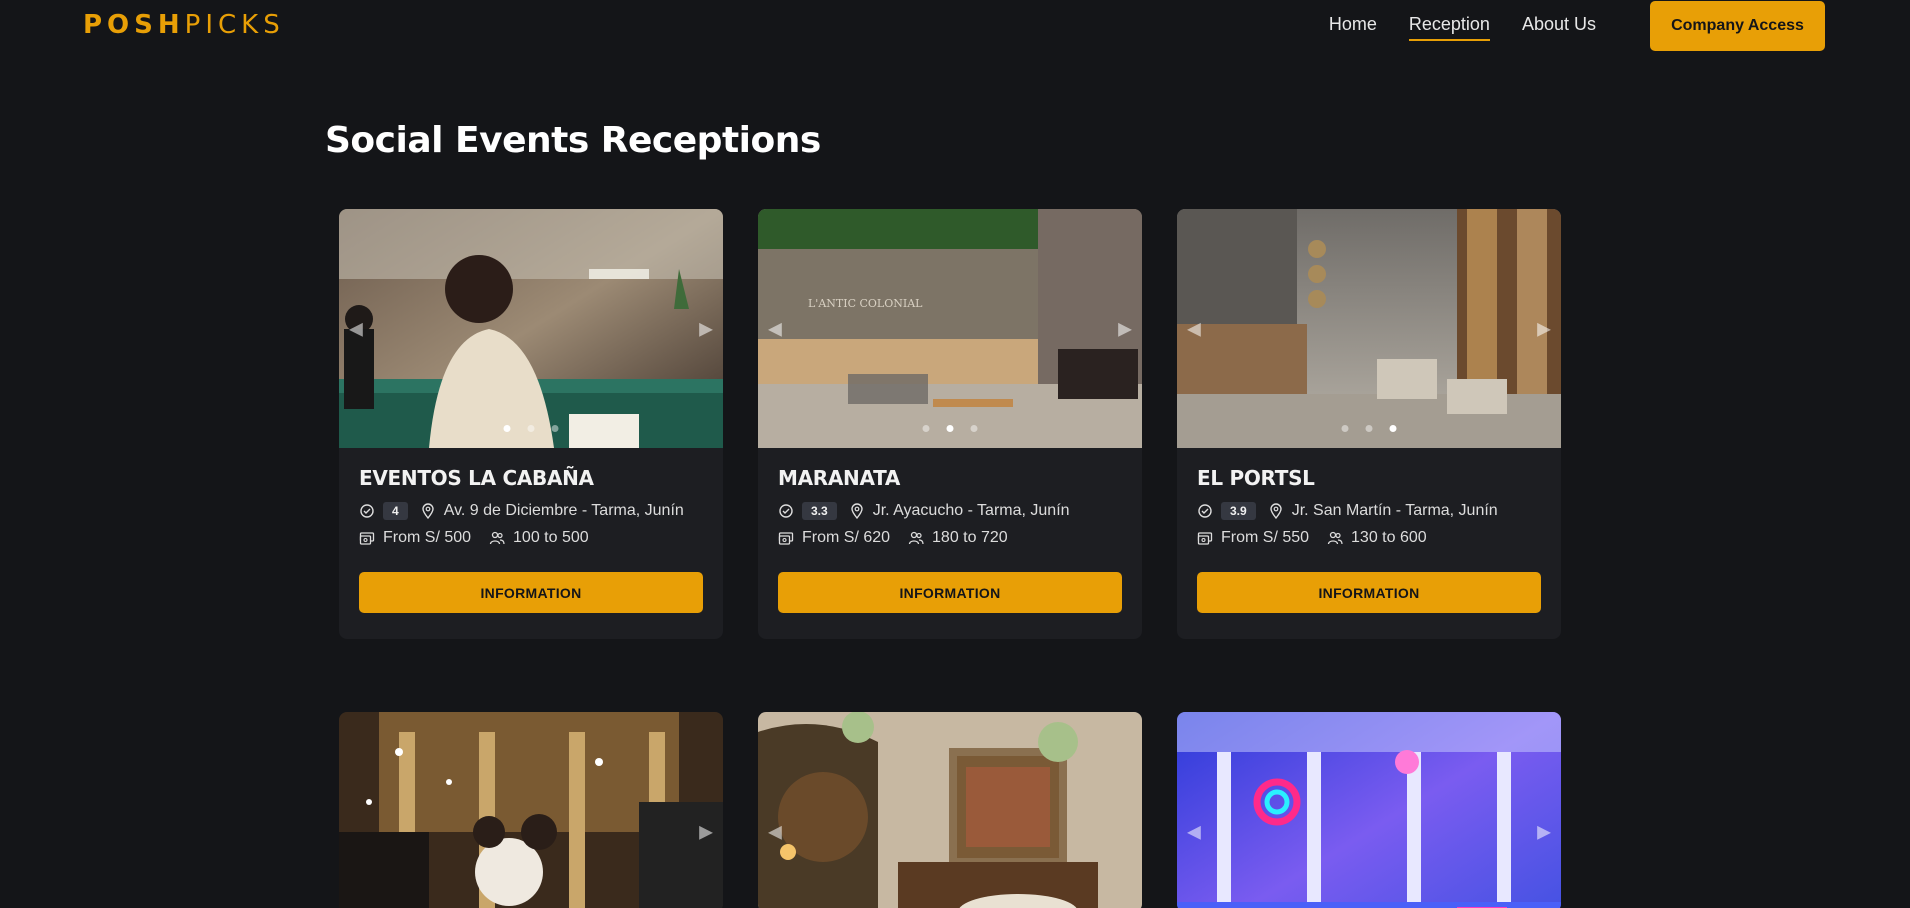 This screenshot has width=1910, height=908. Describe the element at coordinates (476, 478) in the screenshot. I see `card-name: EVENTOS LA CABAÑA` at that location.